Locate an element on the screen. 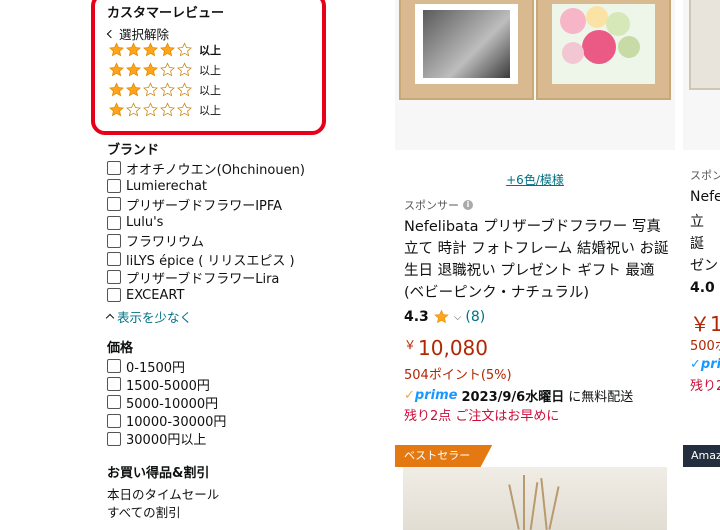 The image size is (720, 530). delivery-date: 2023/9/6水曜日 is located at coordinates (513, 397).